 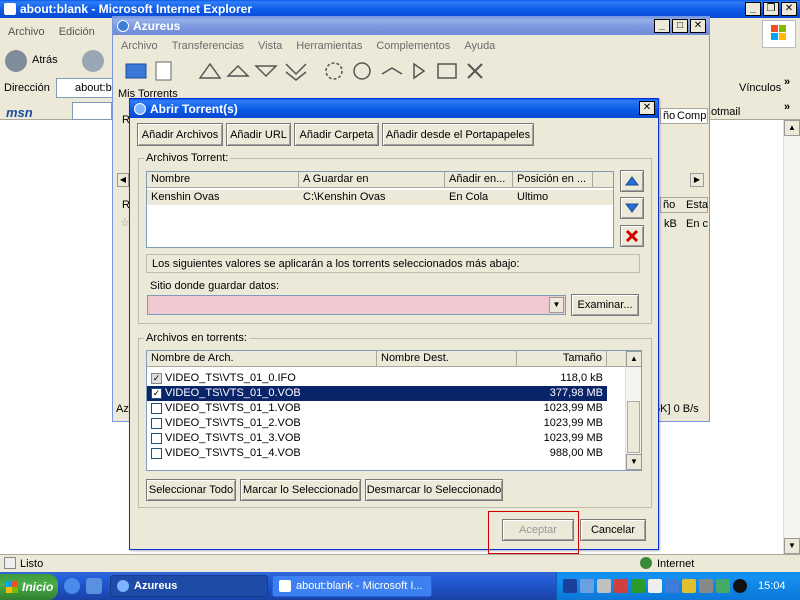 What do you see at coordinates (94, 586) in the screenshot?
I see `quicklaunch-icon` at bounding box center [94, 586].